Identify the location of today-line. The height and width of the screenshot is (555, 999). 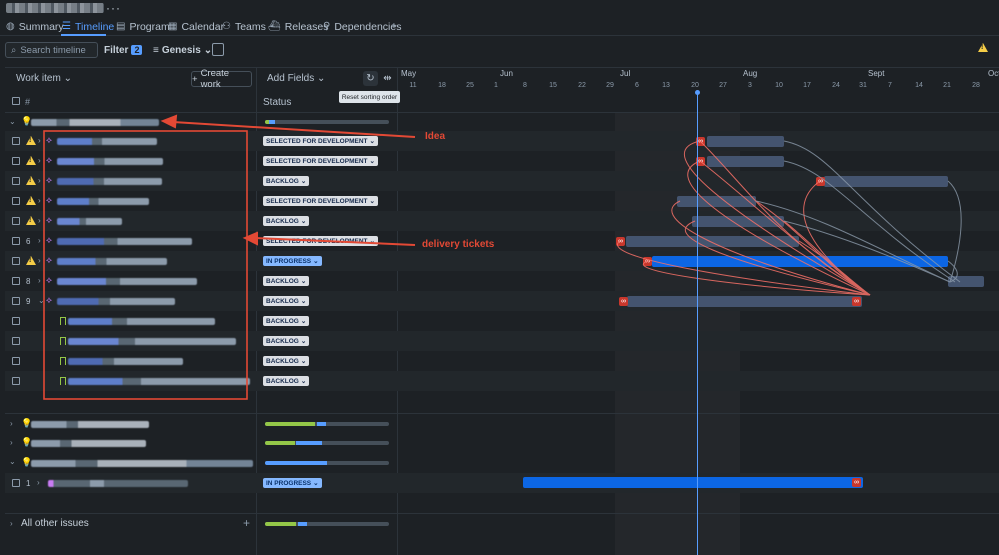
(697, 323).